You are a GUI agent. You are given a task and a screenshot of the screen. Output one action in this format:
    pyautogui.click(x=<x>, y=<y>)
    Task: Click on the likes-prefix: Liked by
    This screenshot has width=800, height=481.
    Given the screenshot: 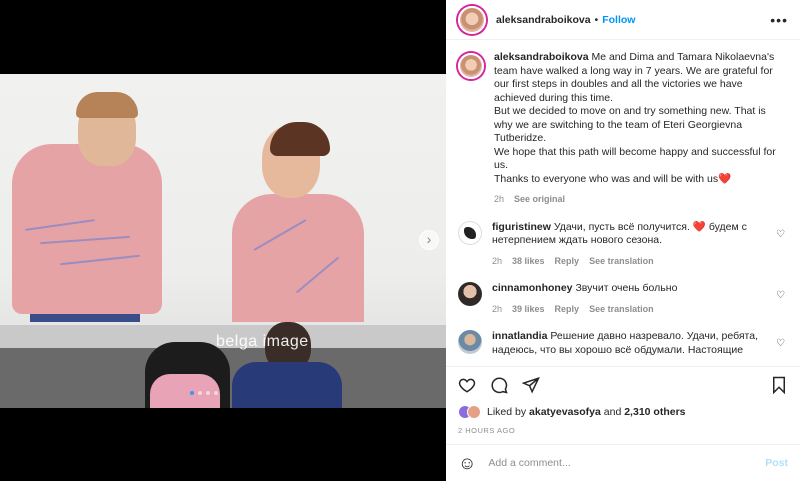 What is the action you would take?
    pyautogui.click(x=507, y=412)
    